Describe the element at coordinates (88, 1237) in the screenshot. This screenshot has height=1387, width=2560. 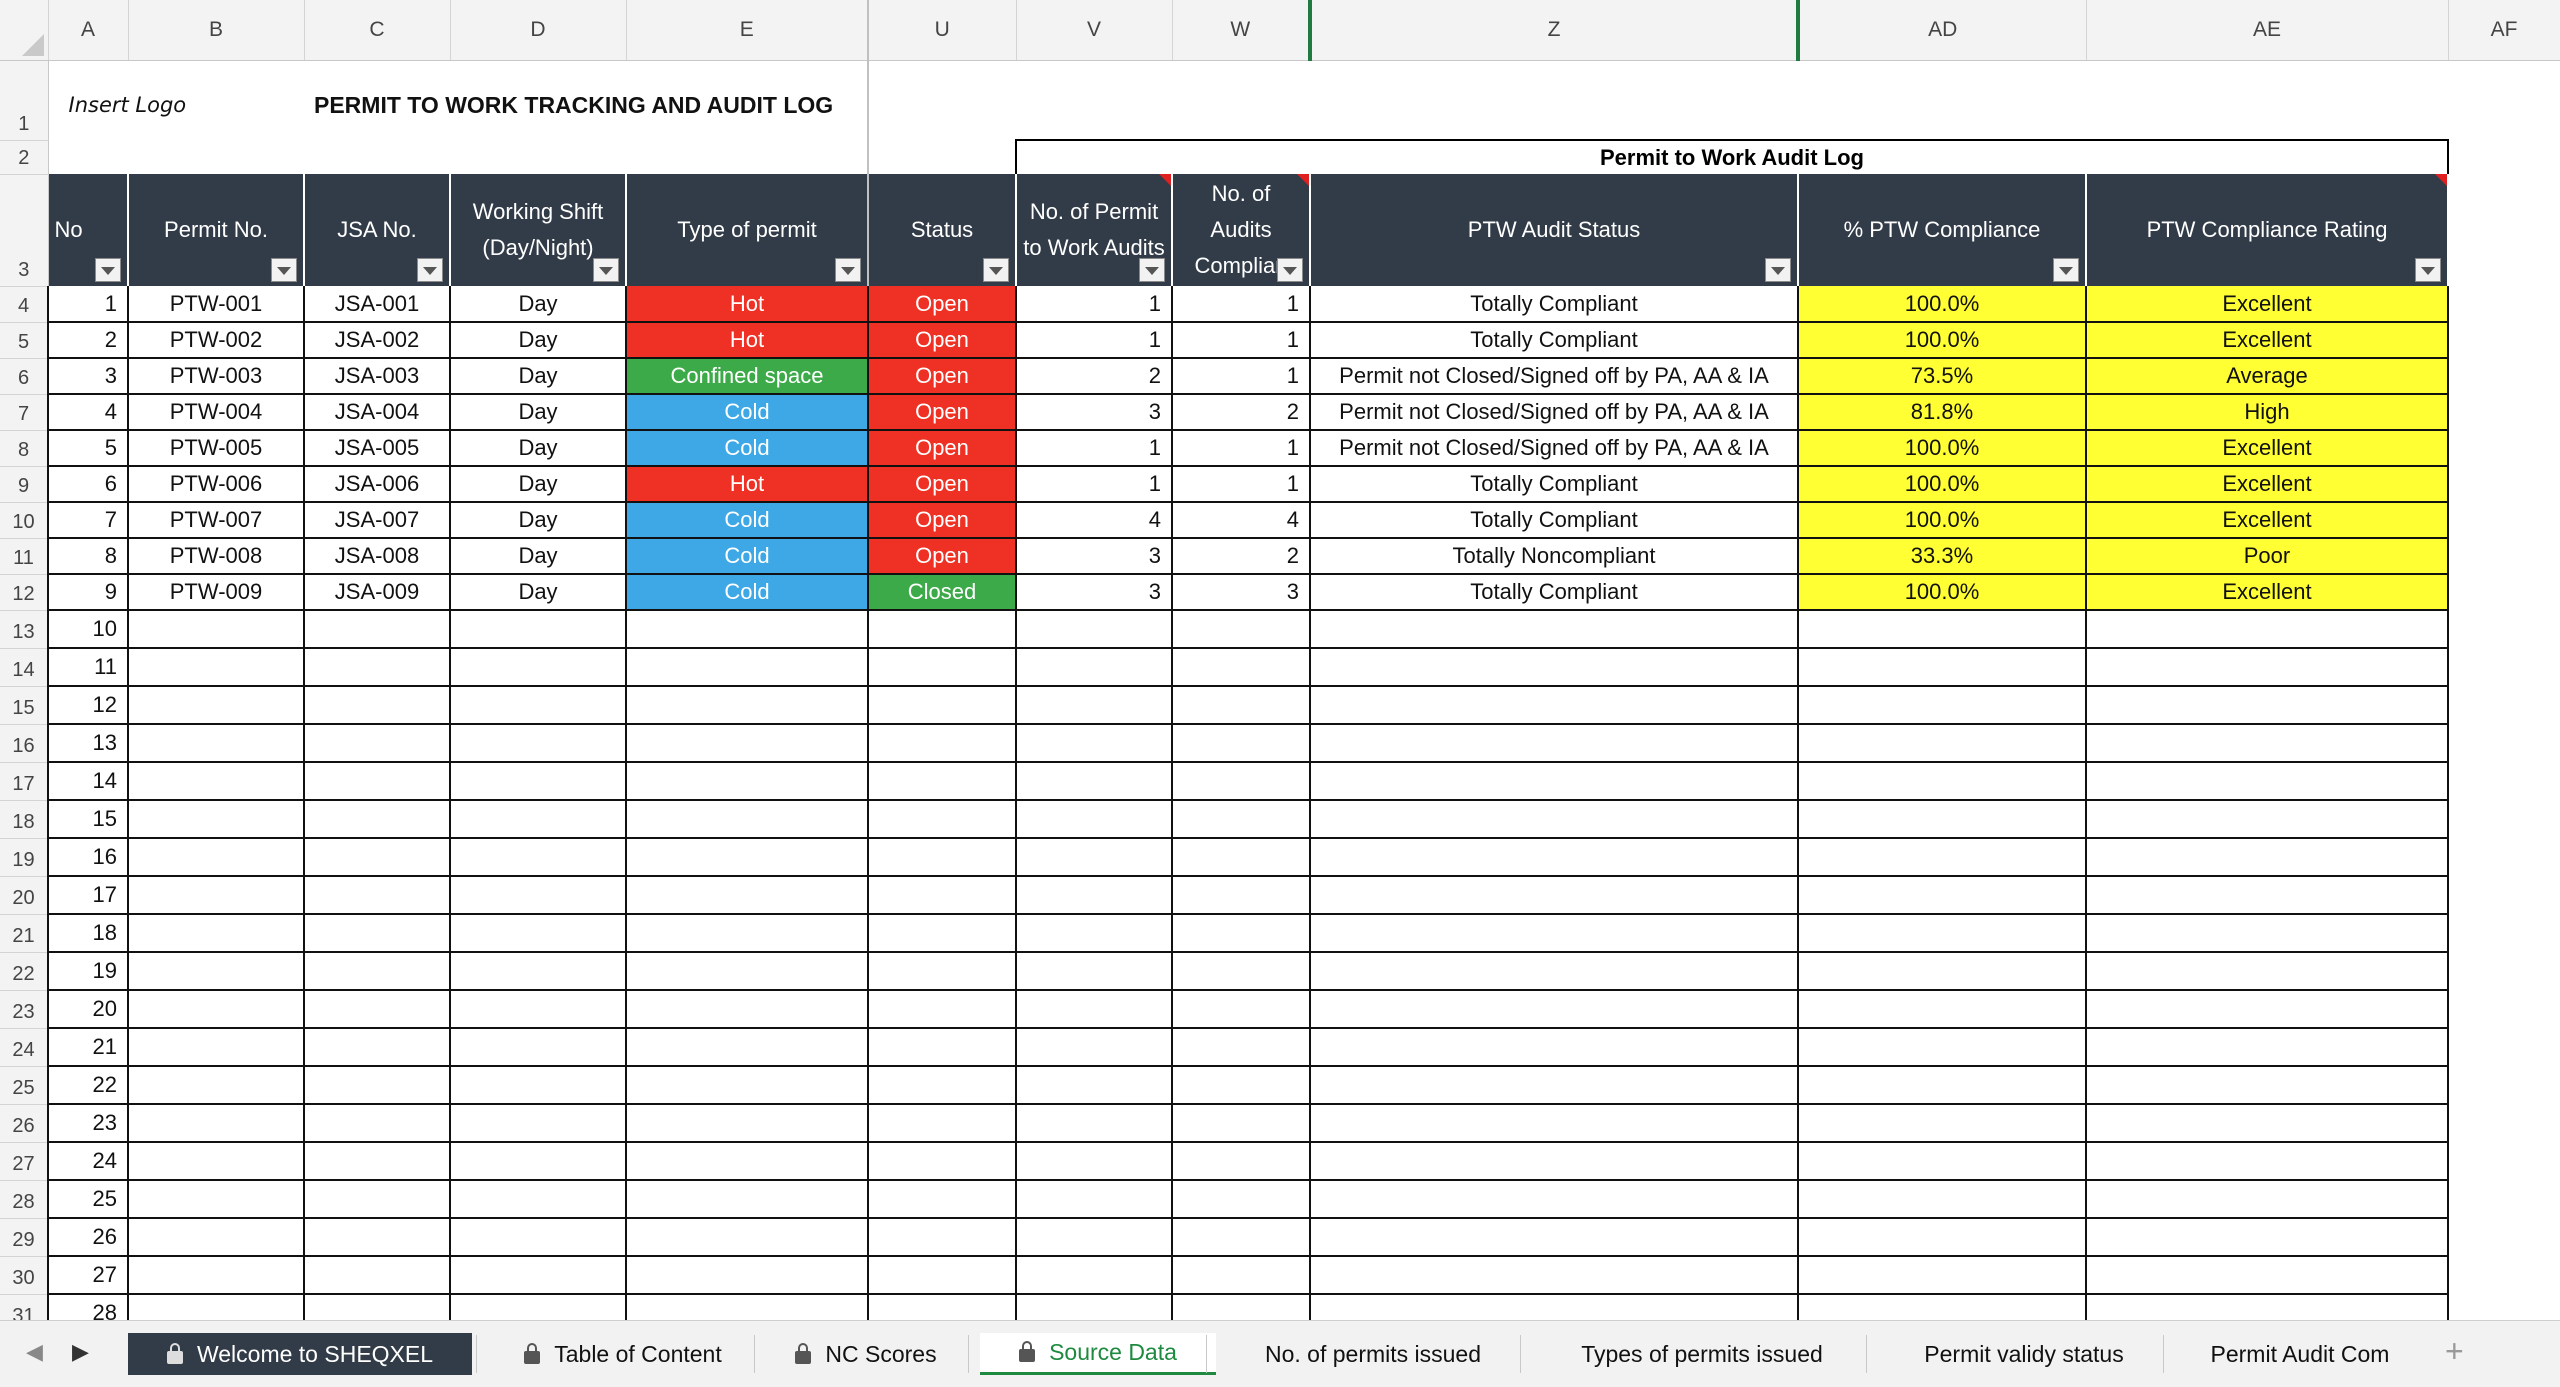
I see `cell-no: 26` at that location.